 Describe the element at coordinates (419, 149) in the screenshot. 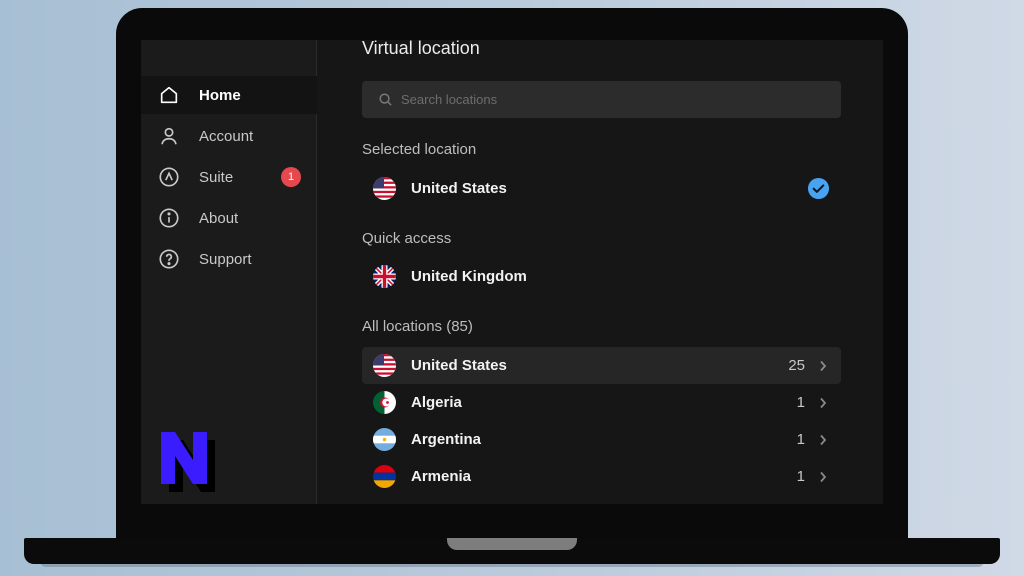

I see `selected-location-heading: Selected location` at that location.